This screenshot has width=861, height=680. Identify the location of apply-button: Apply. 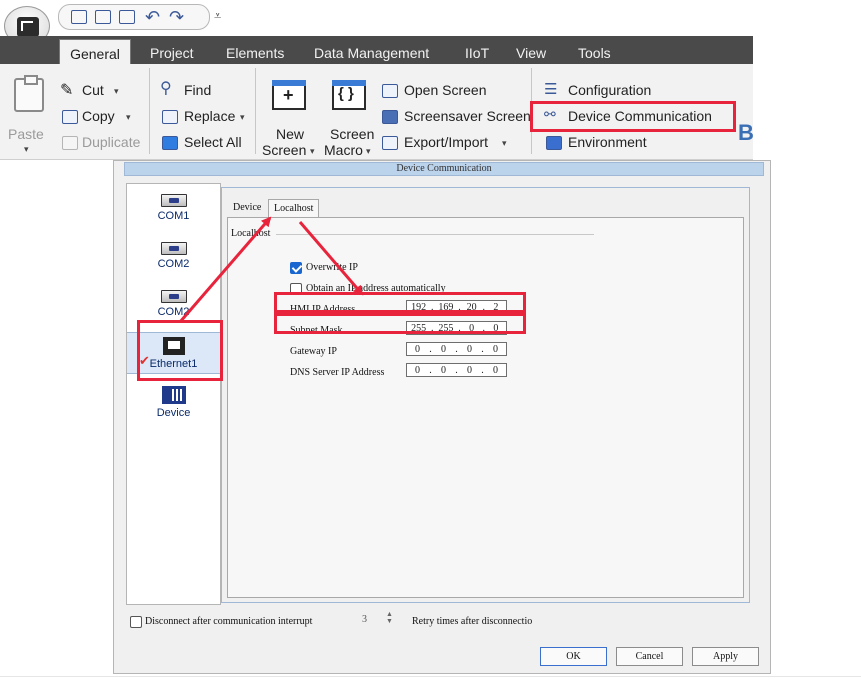
(725, 656).